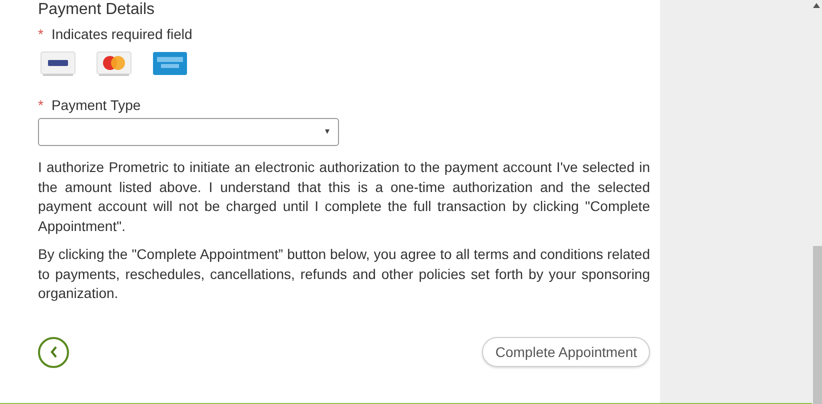  Describe the element at coordinates (566, 352) in the screenshot. I see `complete-appointment-button: Complete Appointment` at that location.